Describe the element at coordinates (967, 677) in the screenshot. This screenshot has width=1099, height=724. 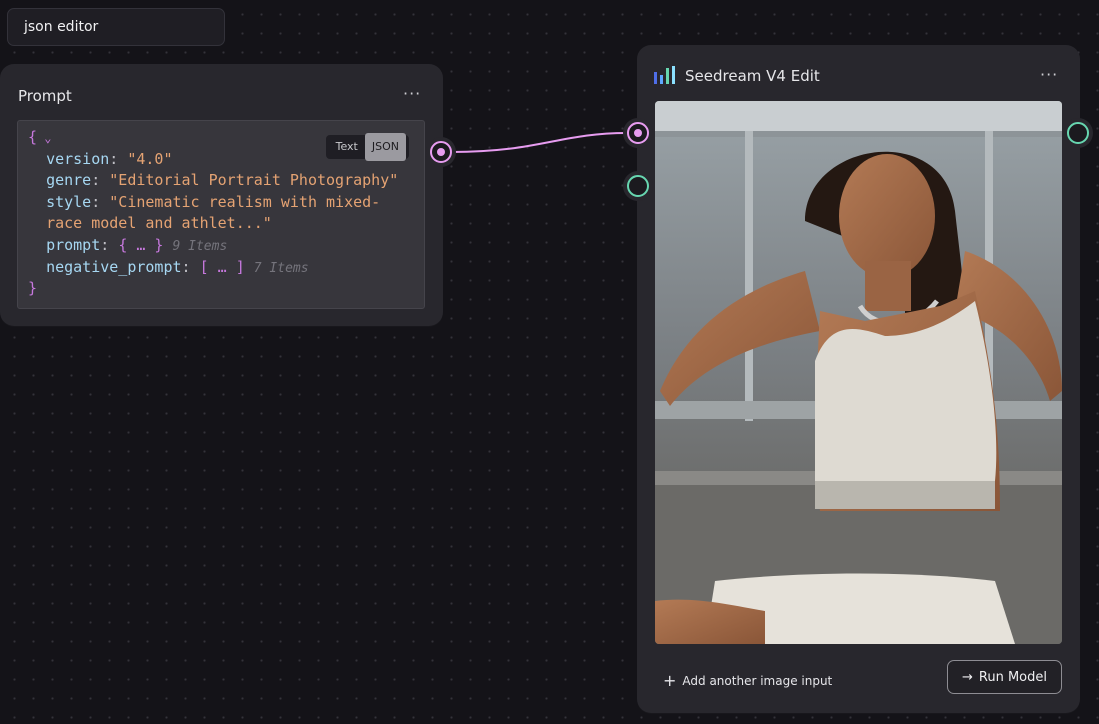
I see `arrow-right-icon: →` at that location.